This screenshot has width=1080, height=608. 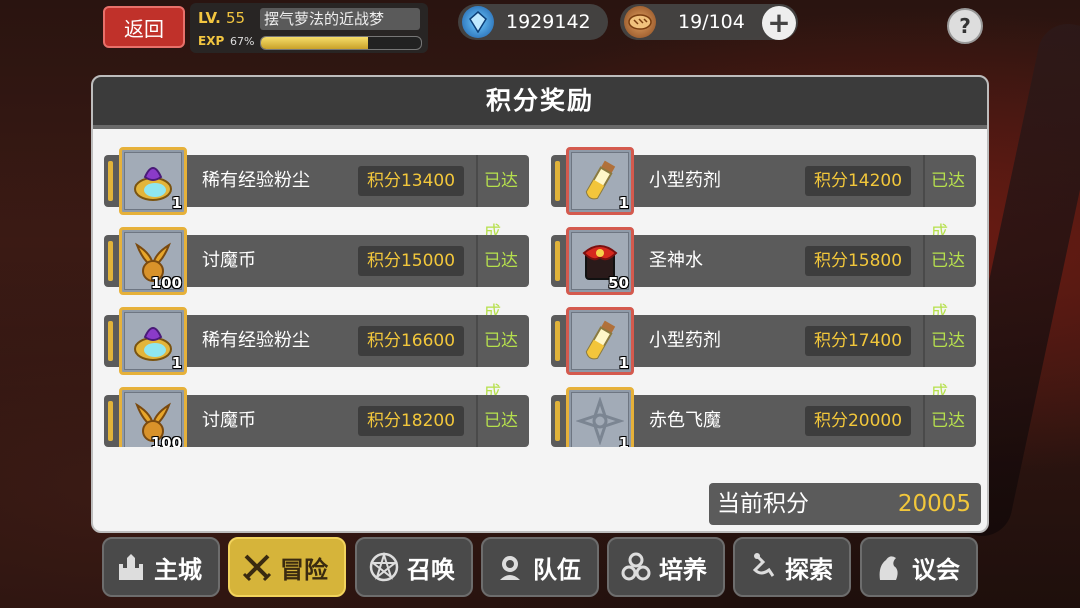 What do you see at coordinates (144, 27) in the screenshot?
I see `back-button: 返回` at bounding box center [144, 27].